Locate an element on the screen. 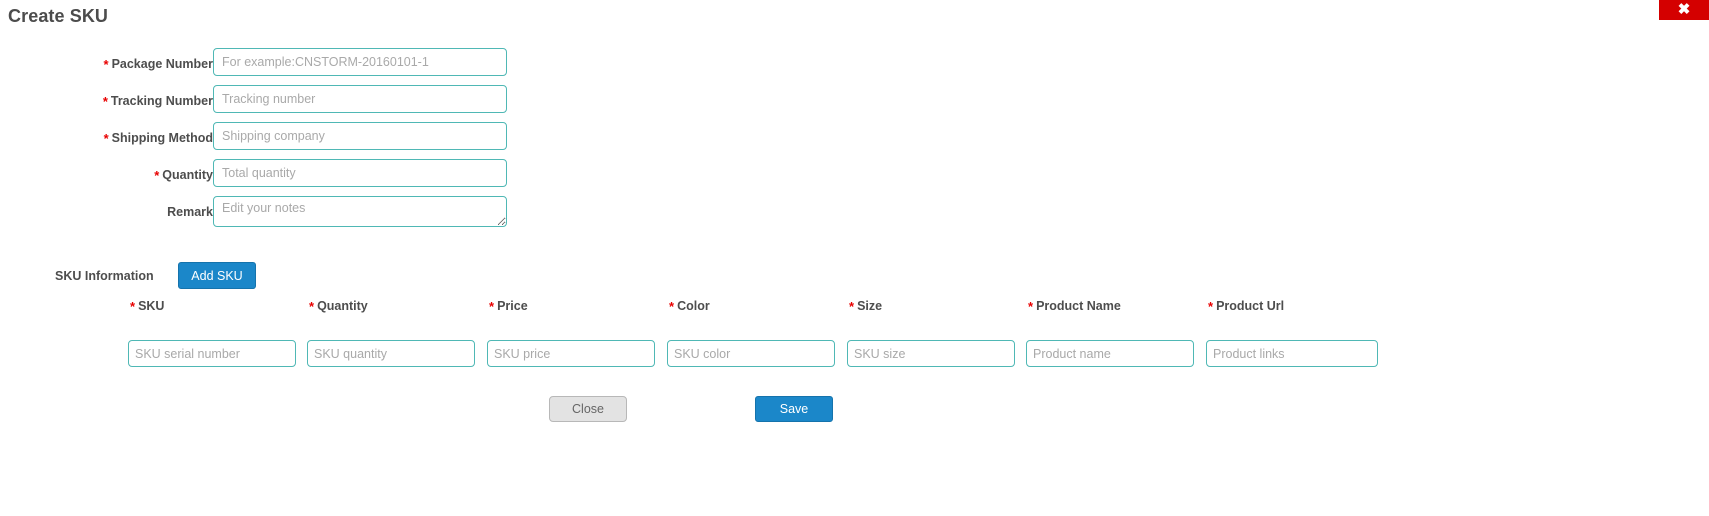 The width and height of the screenshot is (1709, 516). form-label-remark: Remark is located at coordinates (106, 212).